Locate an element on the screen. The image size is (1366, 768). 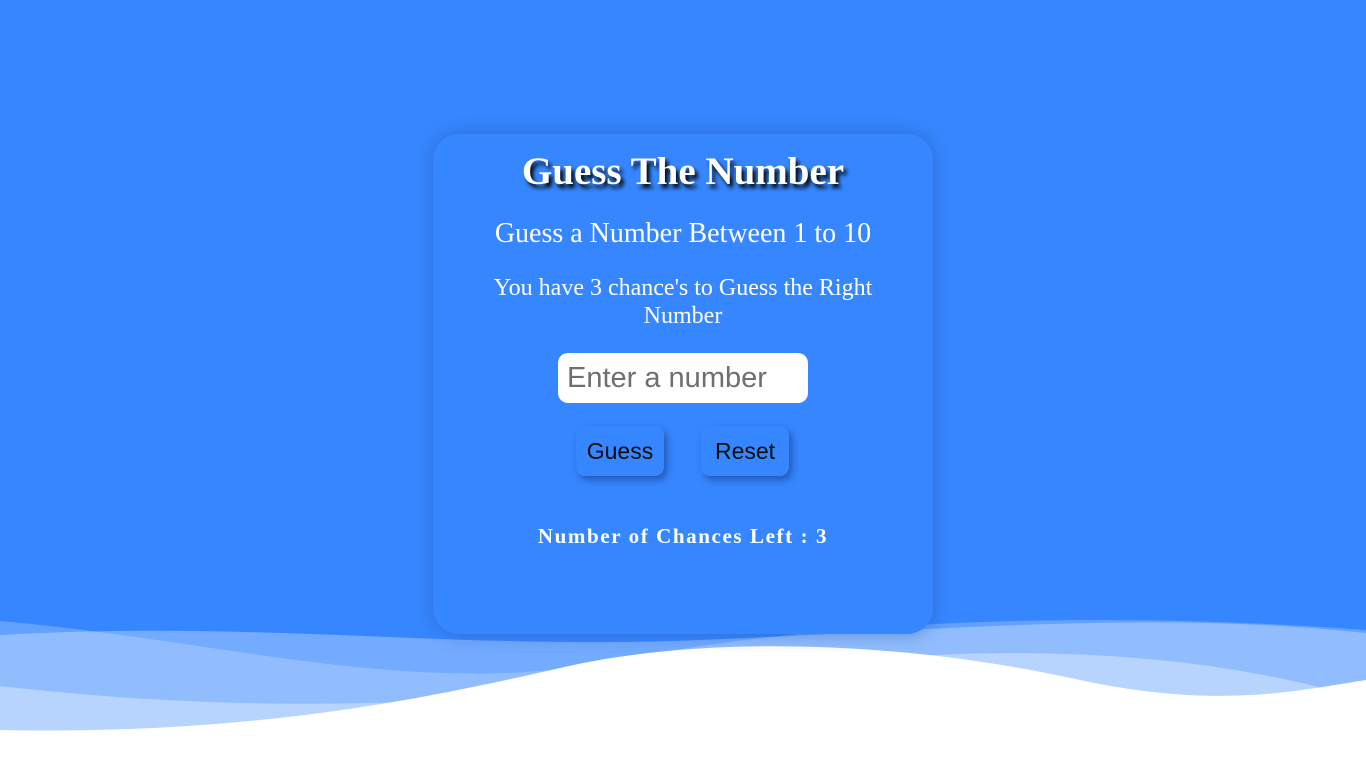
guess-button: Guess is located at coordinates (620, 451).